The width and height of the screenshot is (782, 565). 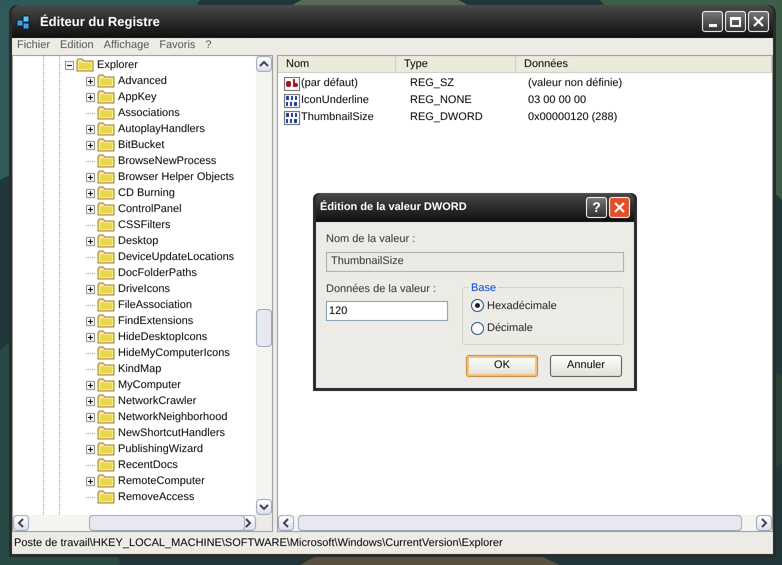 What do you see at coordinates (167, 161) in the screenshot?
I see `tree-item: BrowseNewProcess` at bounding box center [167, 161].